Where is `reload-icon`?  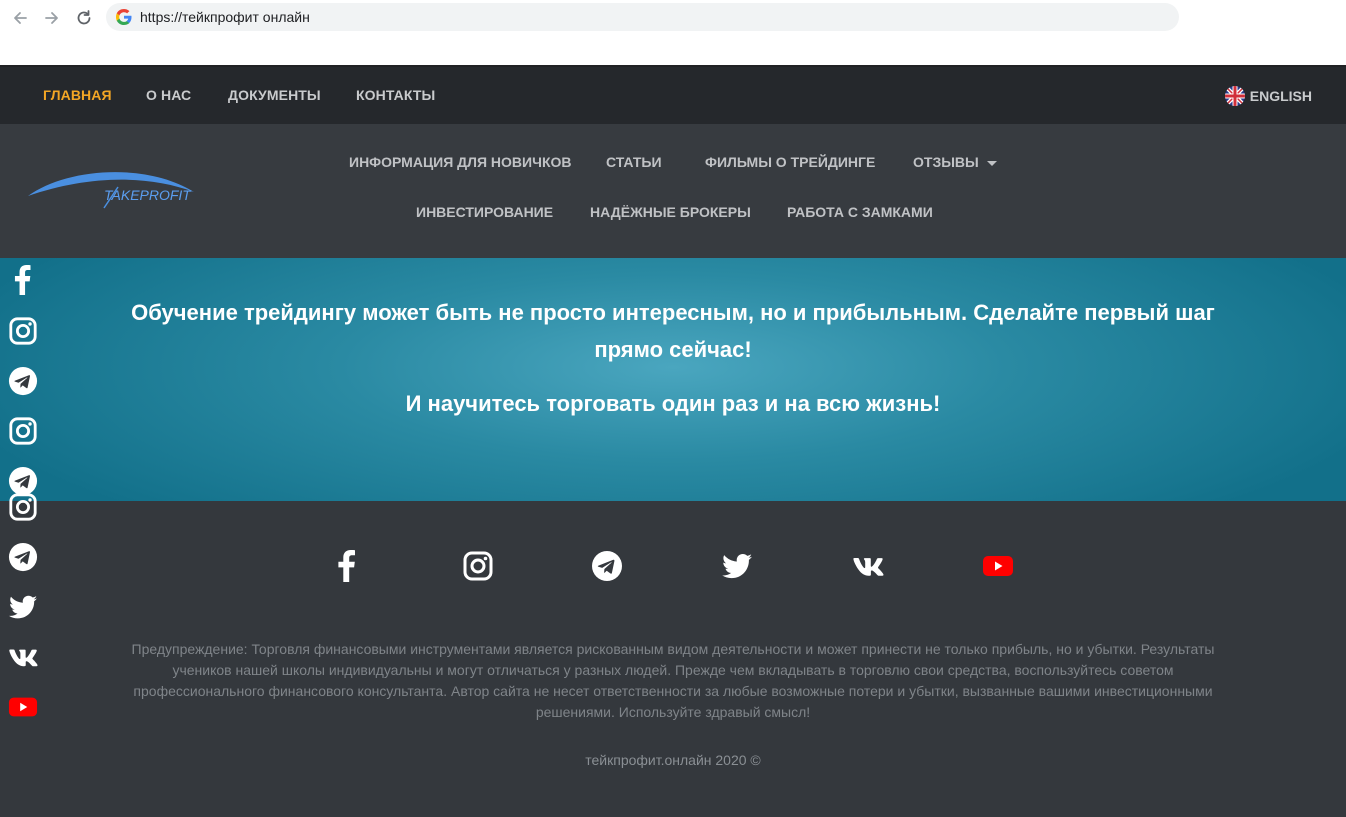 reload-icon is located at coordinates (84, 18).